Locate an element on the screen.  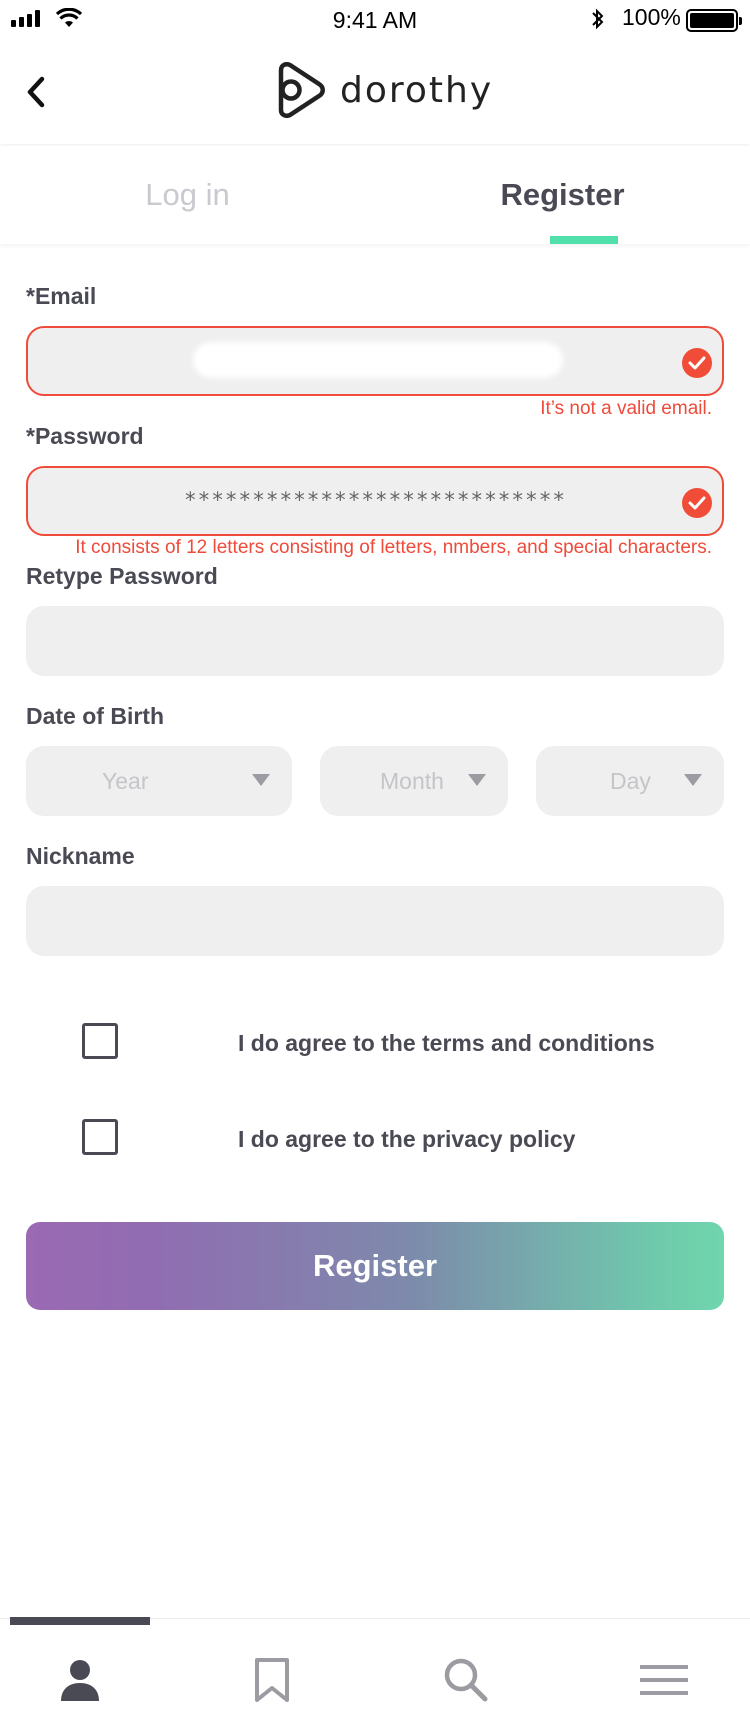
password-label: *Password is located at coordinates (85, 436).